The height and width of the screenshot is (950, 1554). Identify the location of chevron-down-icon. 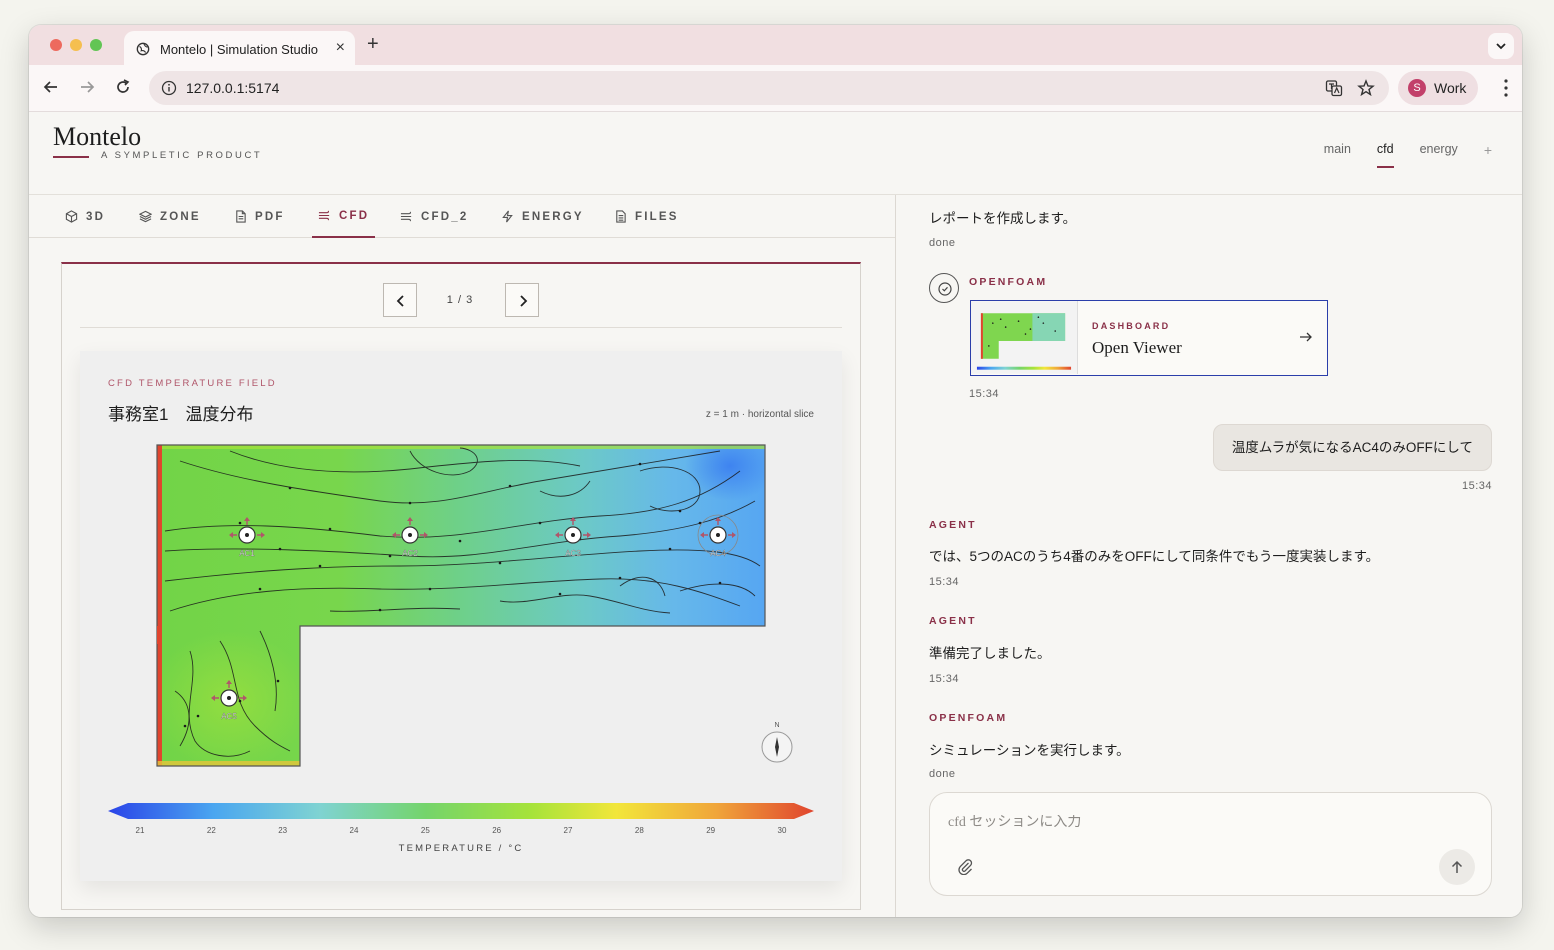
(1501, 46).